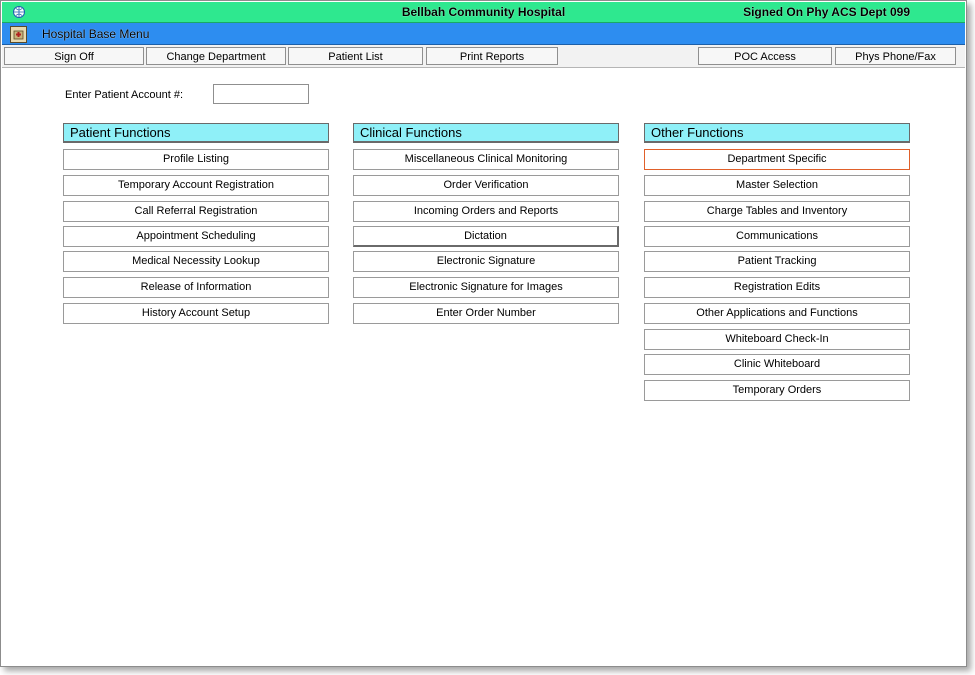 The width and height of the screenshot is (975, 675). I want to click on appointment-scheduling-button: Appointment Scheduling, so click(196, 236).